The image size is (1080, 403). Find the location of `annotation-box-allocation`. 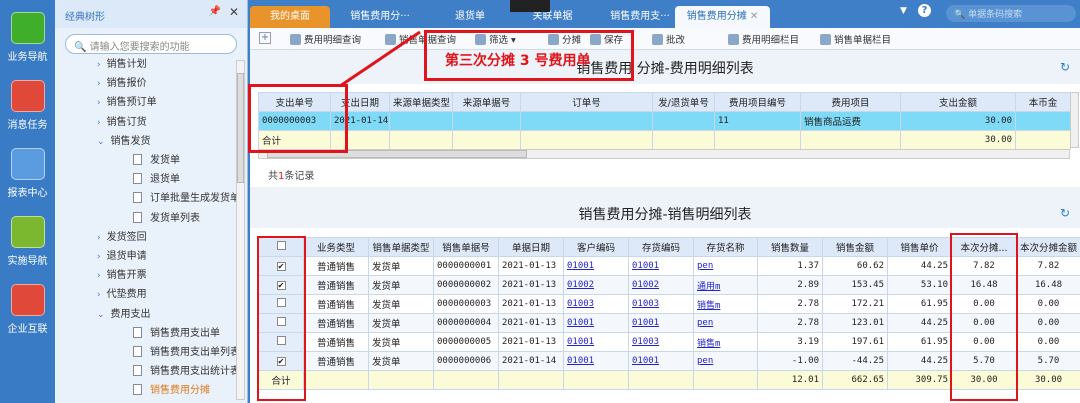

annotation-box-allocation is located at coordinates (984, 317).